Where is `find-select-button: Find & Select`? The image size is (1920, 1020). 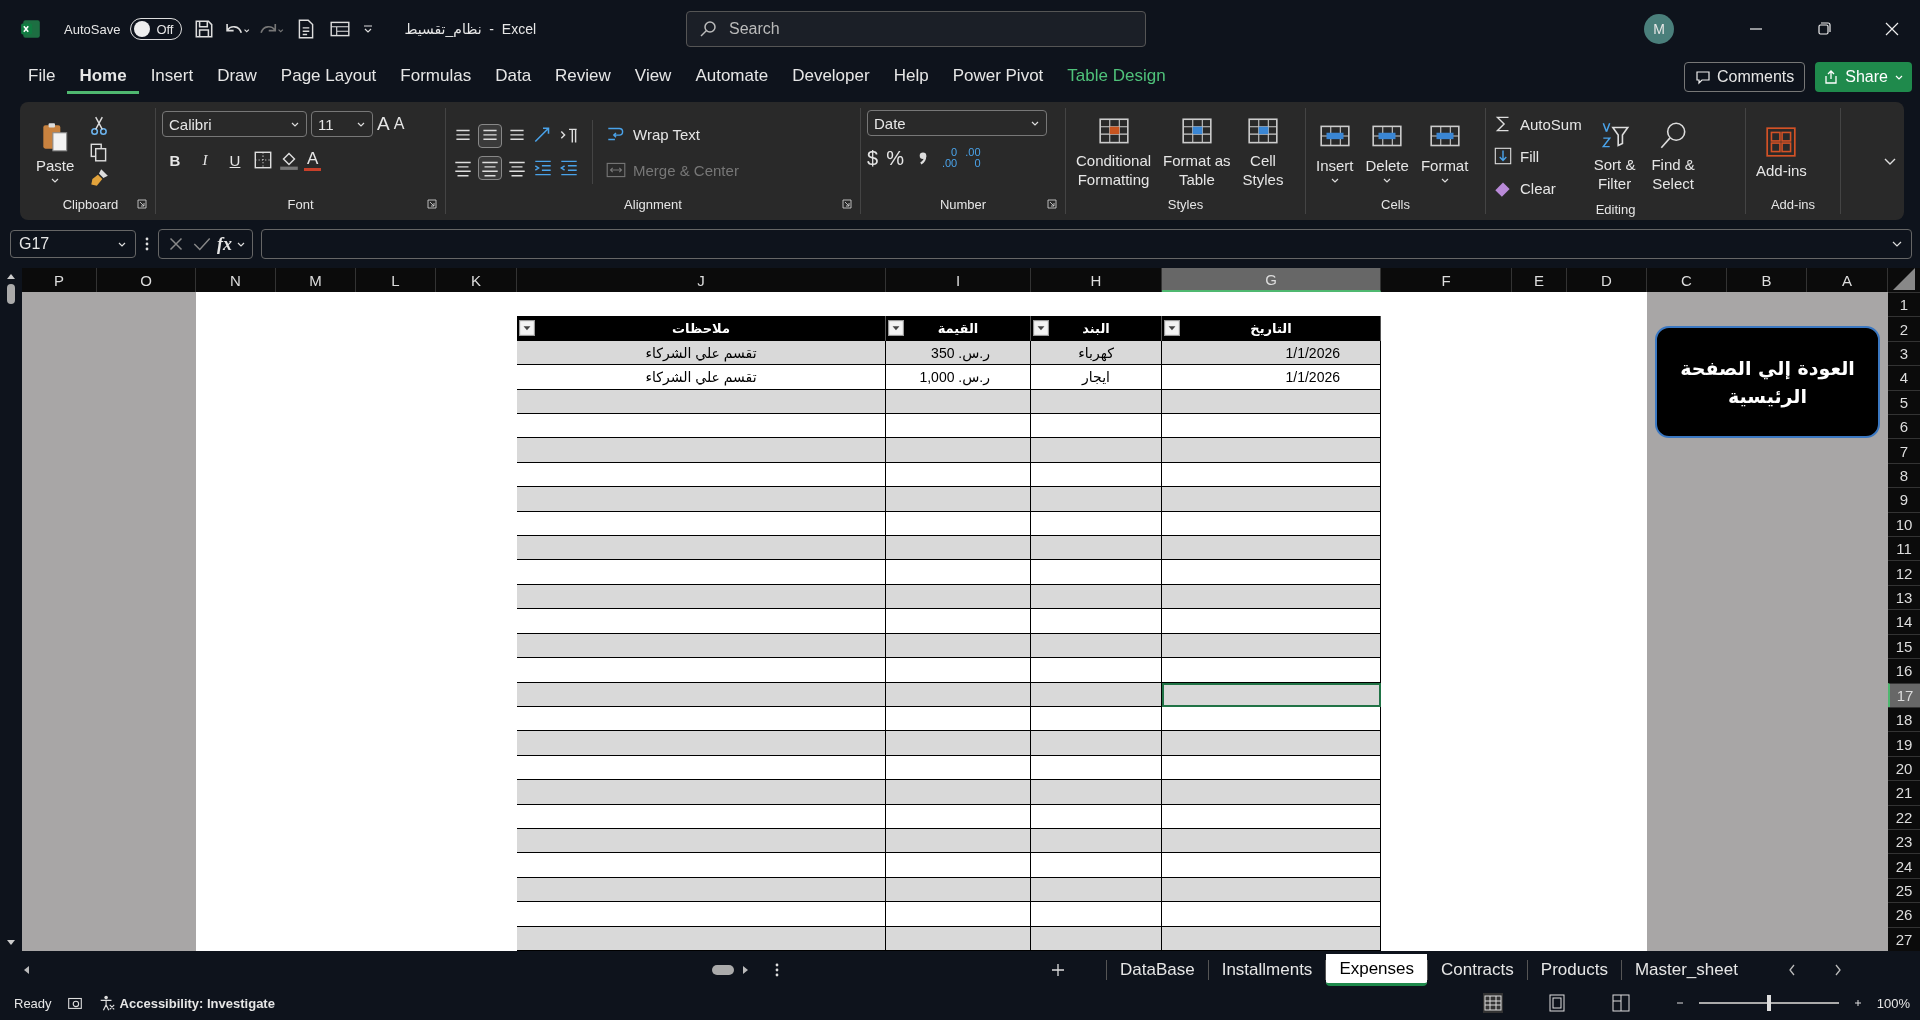
find-select-button: Find & Select is located at coordinates (1673, 156).